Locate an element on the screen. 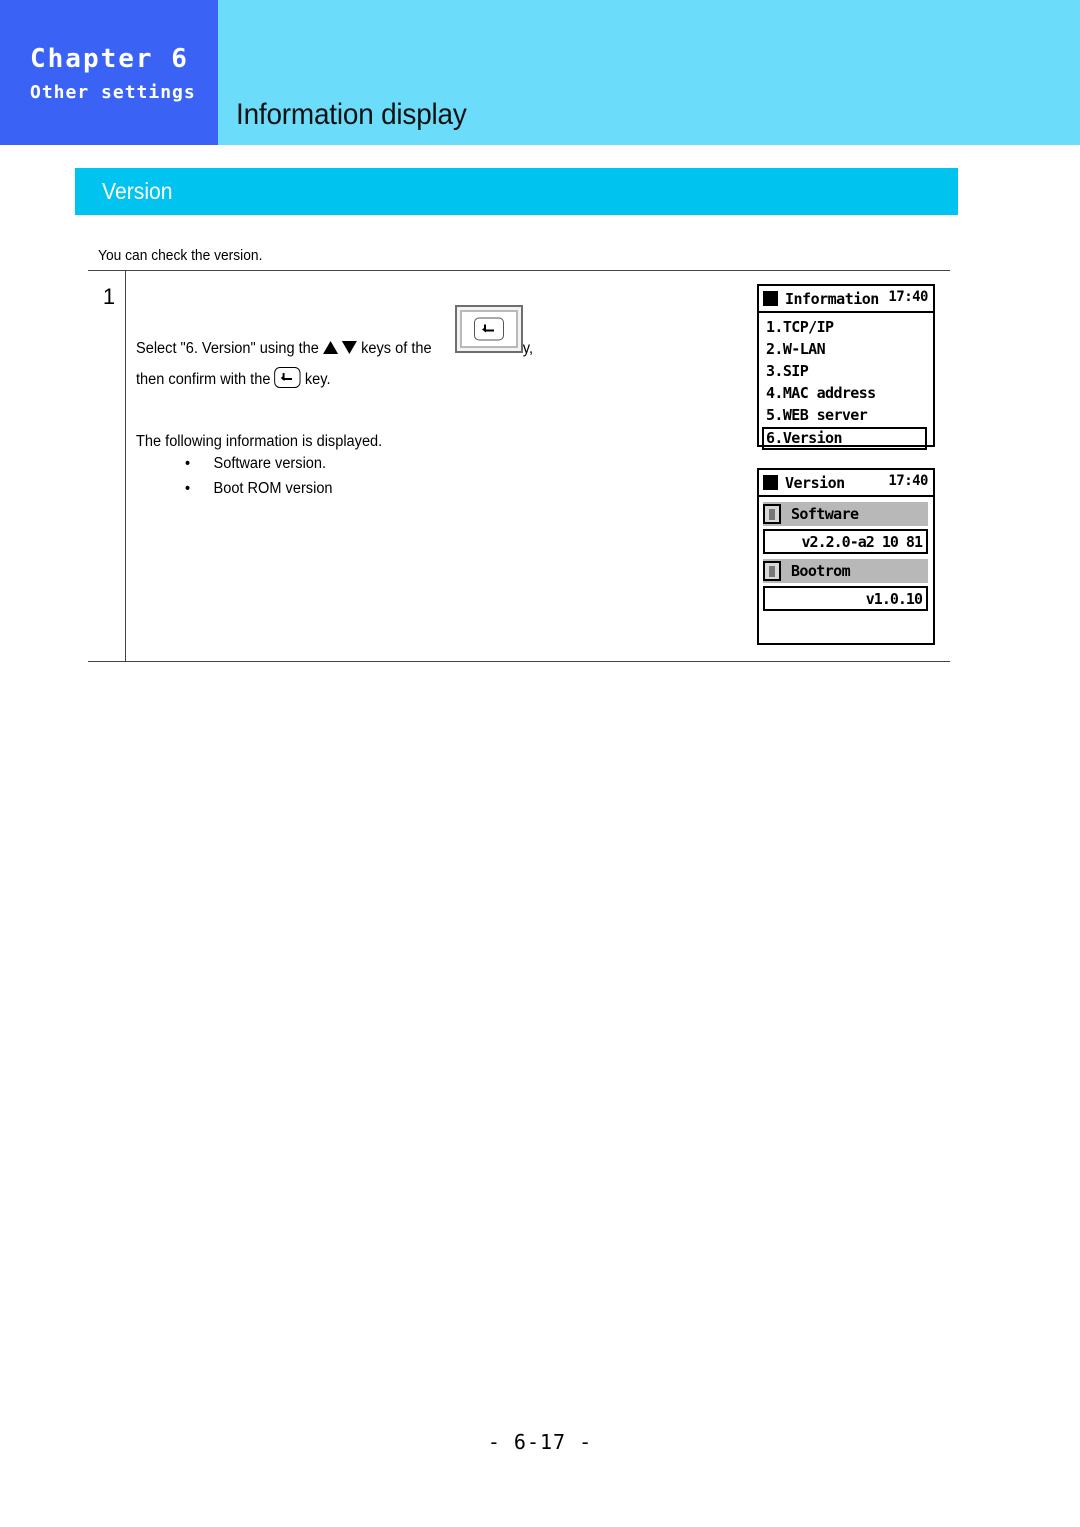 The height and width of the screenshot is (1527, 1080). navigation-pad-icon is located at coordinates (489, 329).